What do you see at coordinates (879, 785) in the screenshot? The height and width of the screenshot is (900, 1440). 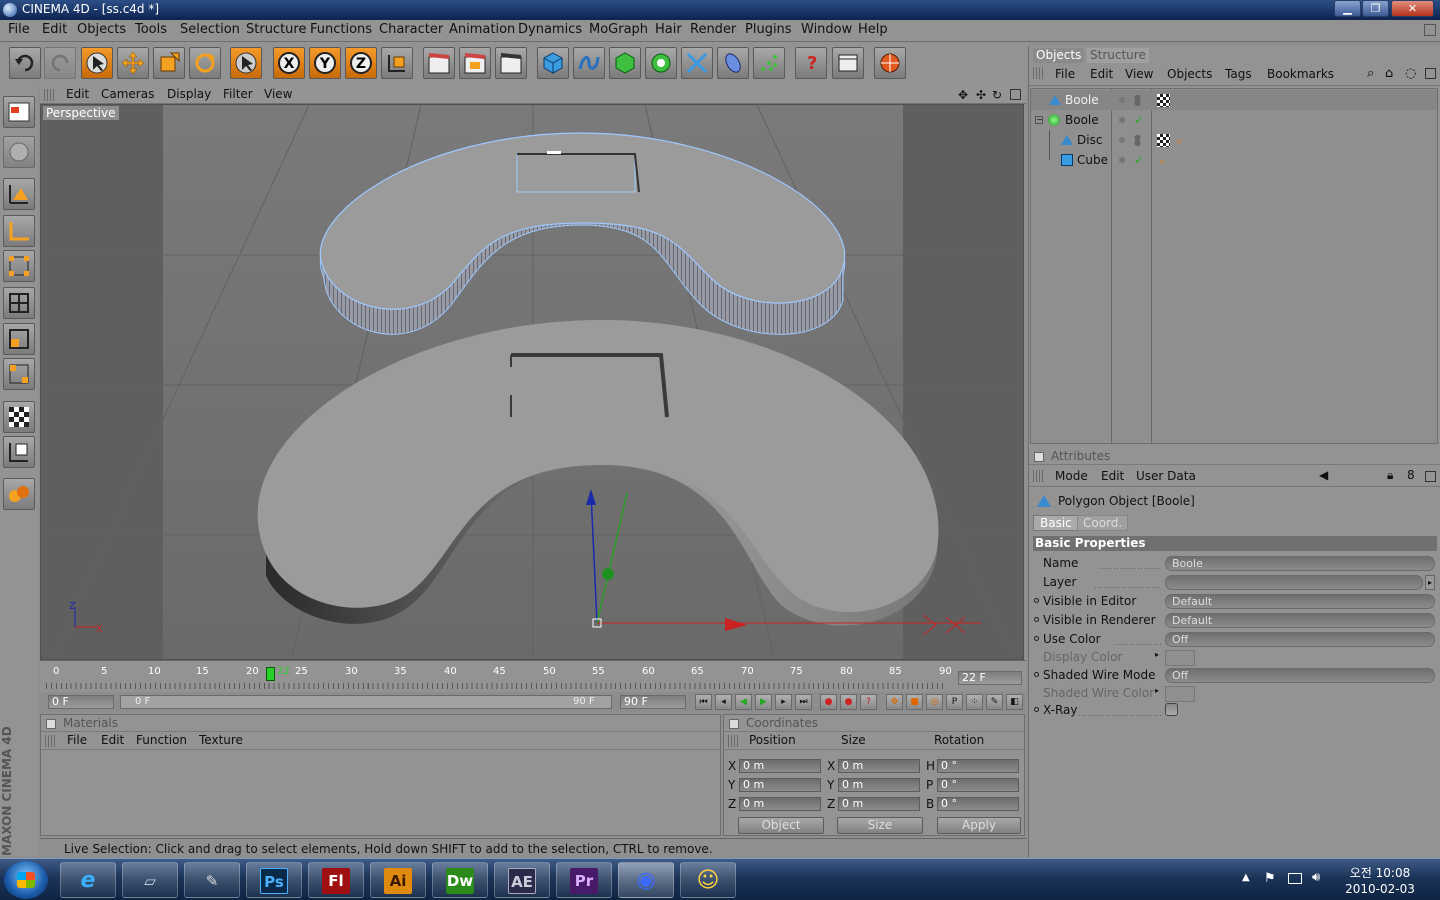 I see `size-y-field: 0 m` at bounding box center [879, 785].